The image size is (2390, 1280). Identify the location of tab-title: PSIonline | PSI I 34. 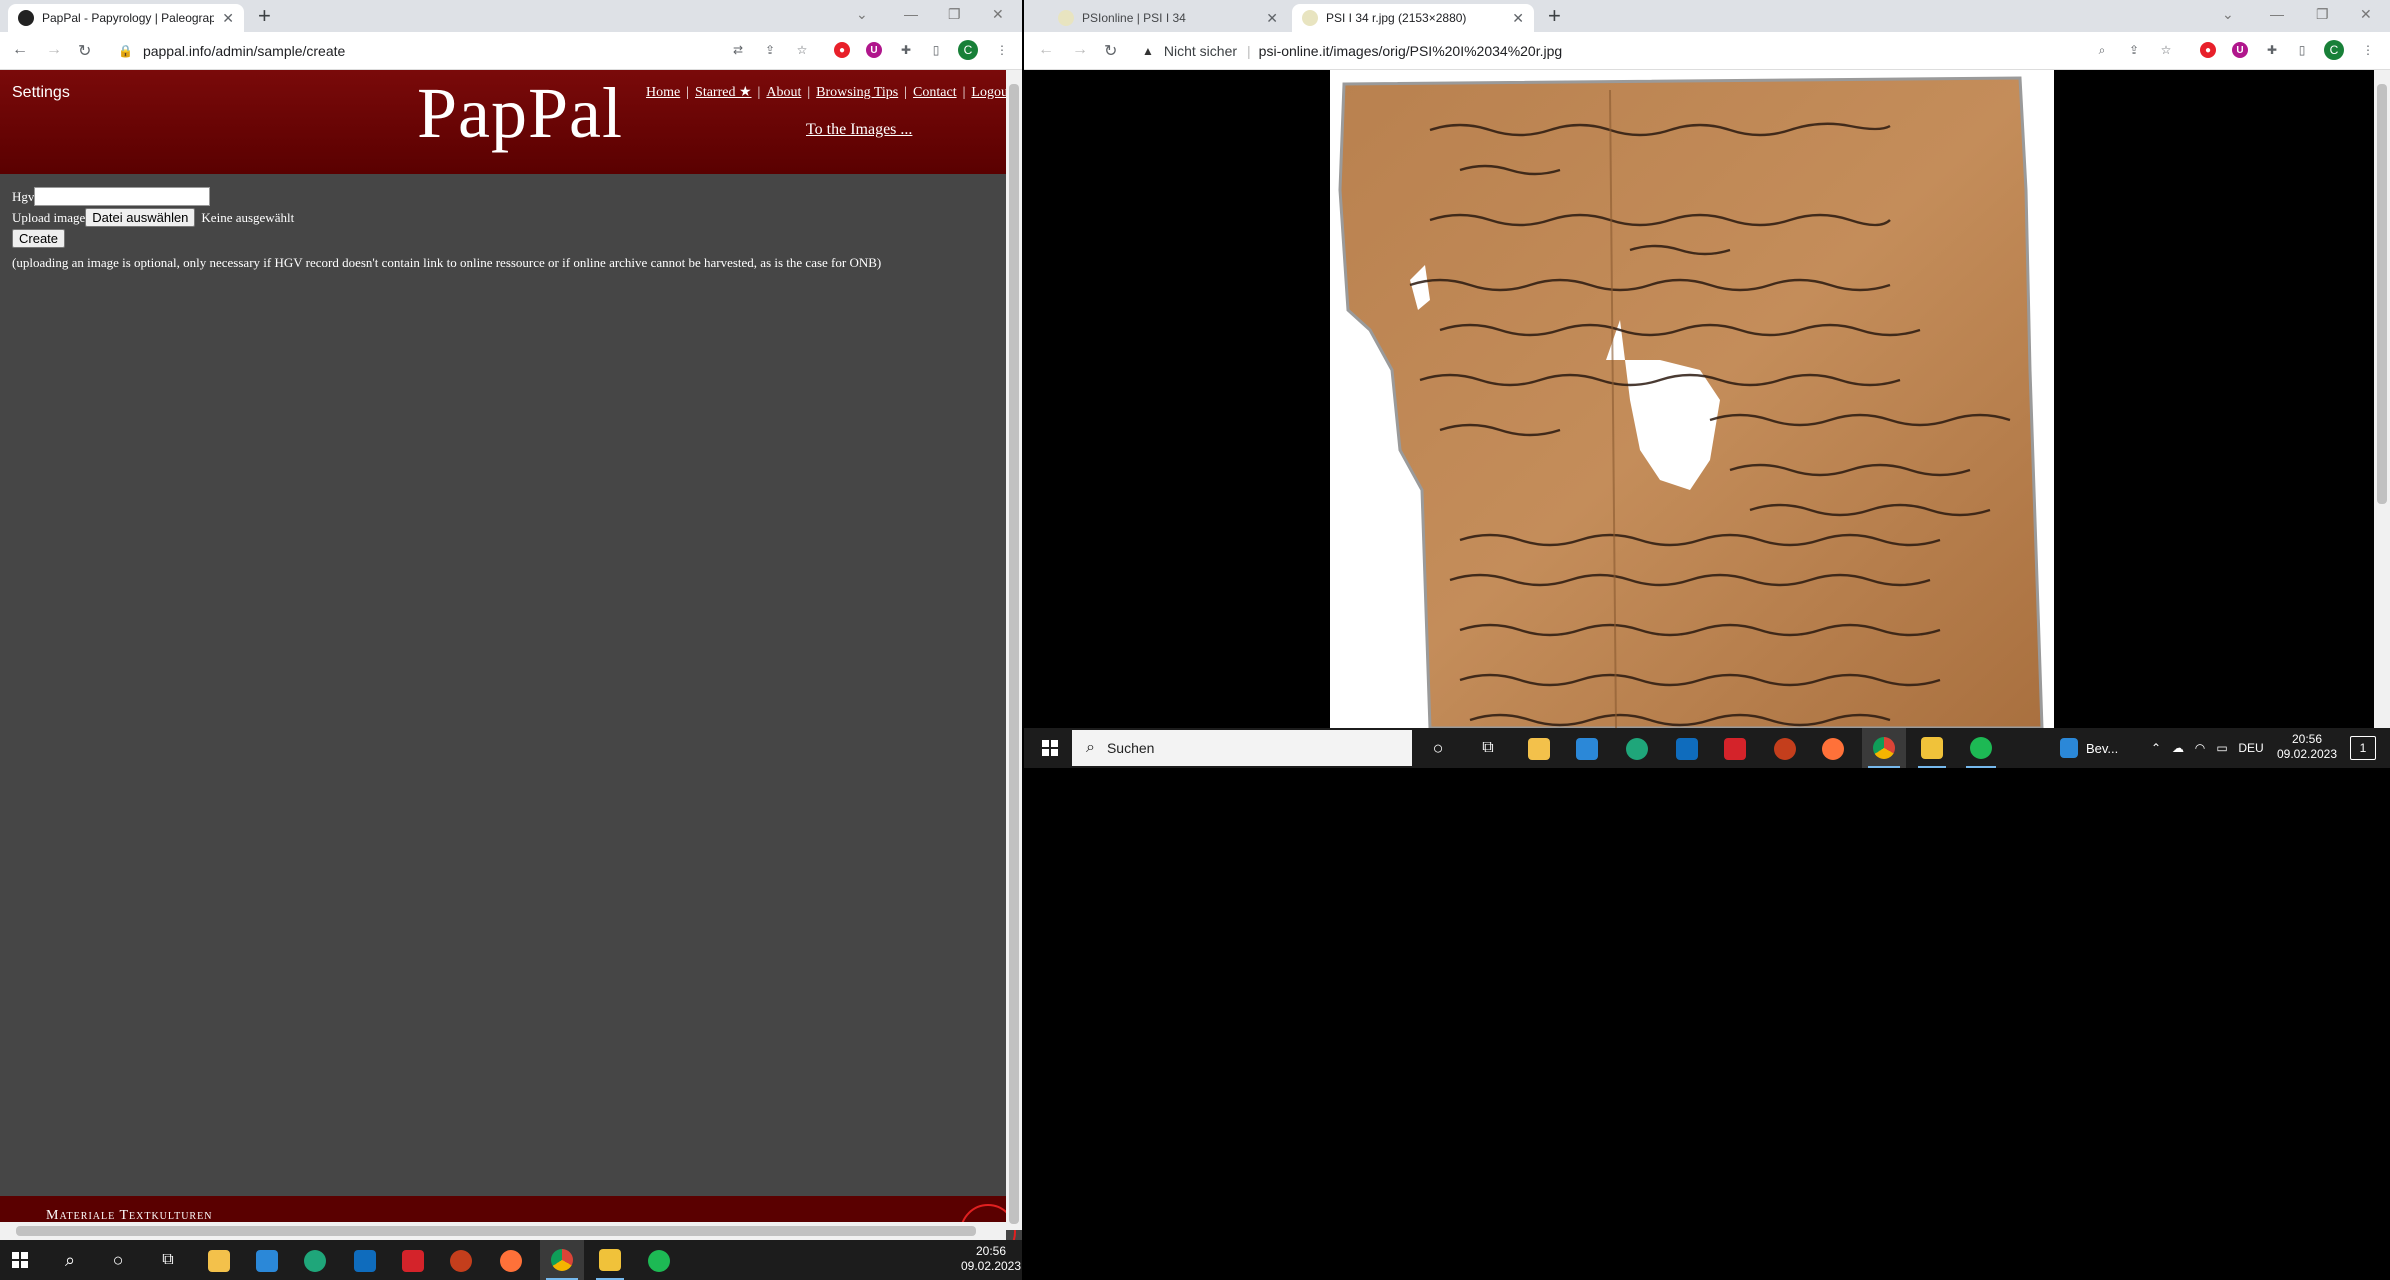
(1134, 18).